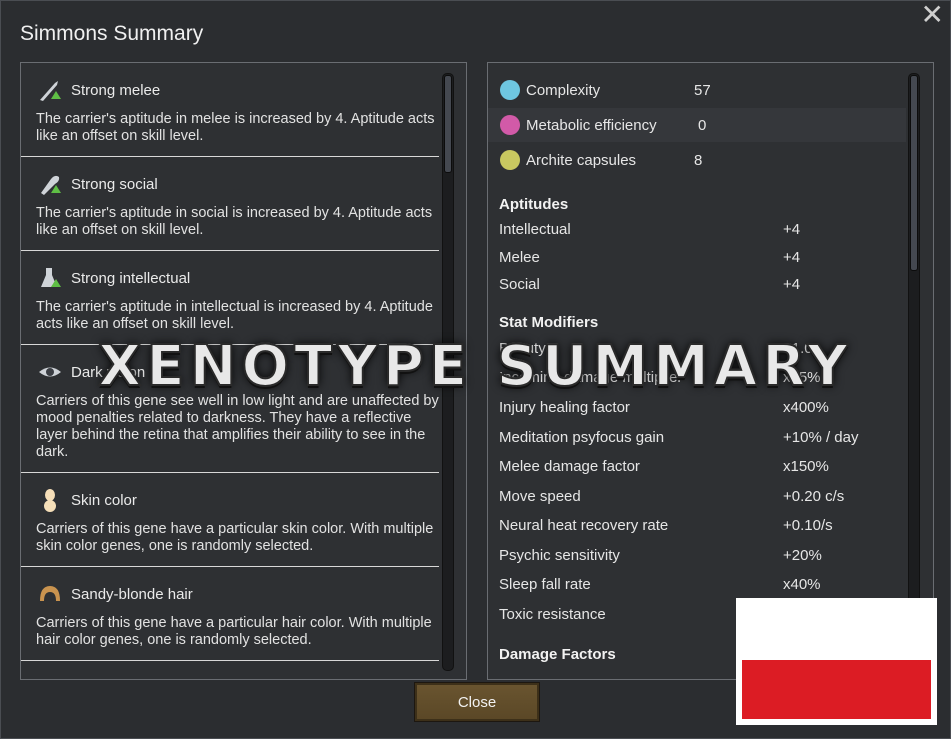  Describe the element at coordinates (836, 632) in the screenshot. I see `flag-white-stripe` at that location.